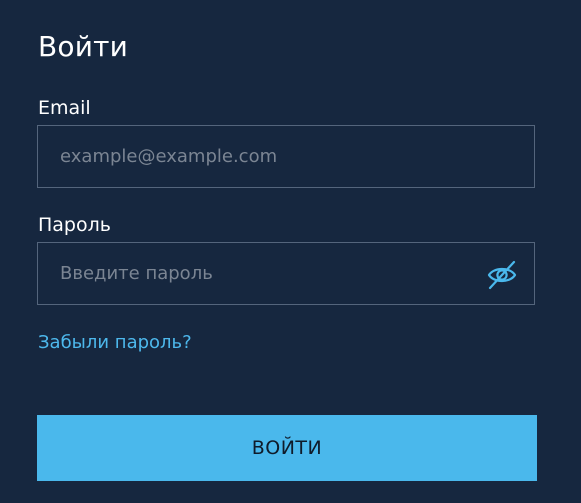 This screenshot has height=503, width=581. Describe the element at coordinates (83, 46) in the screenshot. I see `page-title: Войти` at that location.